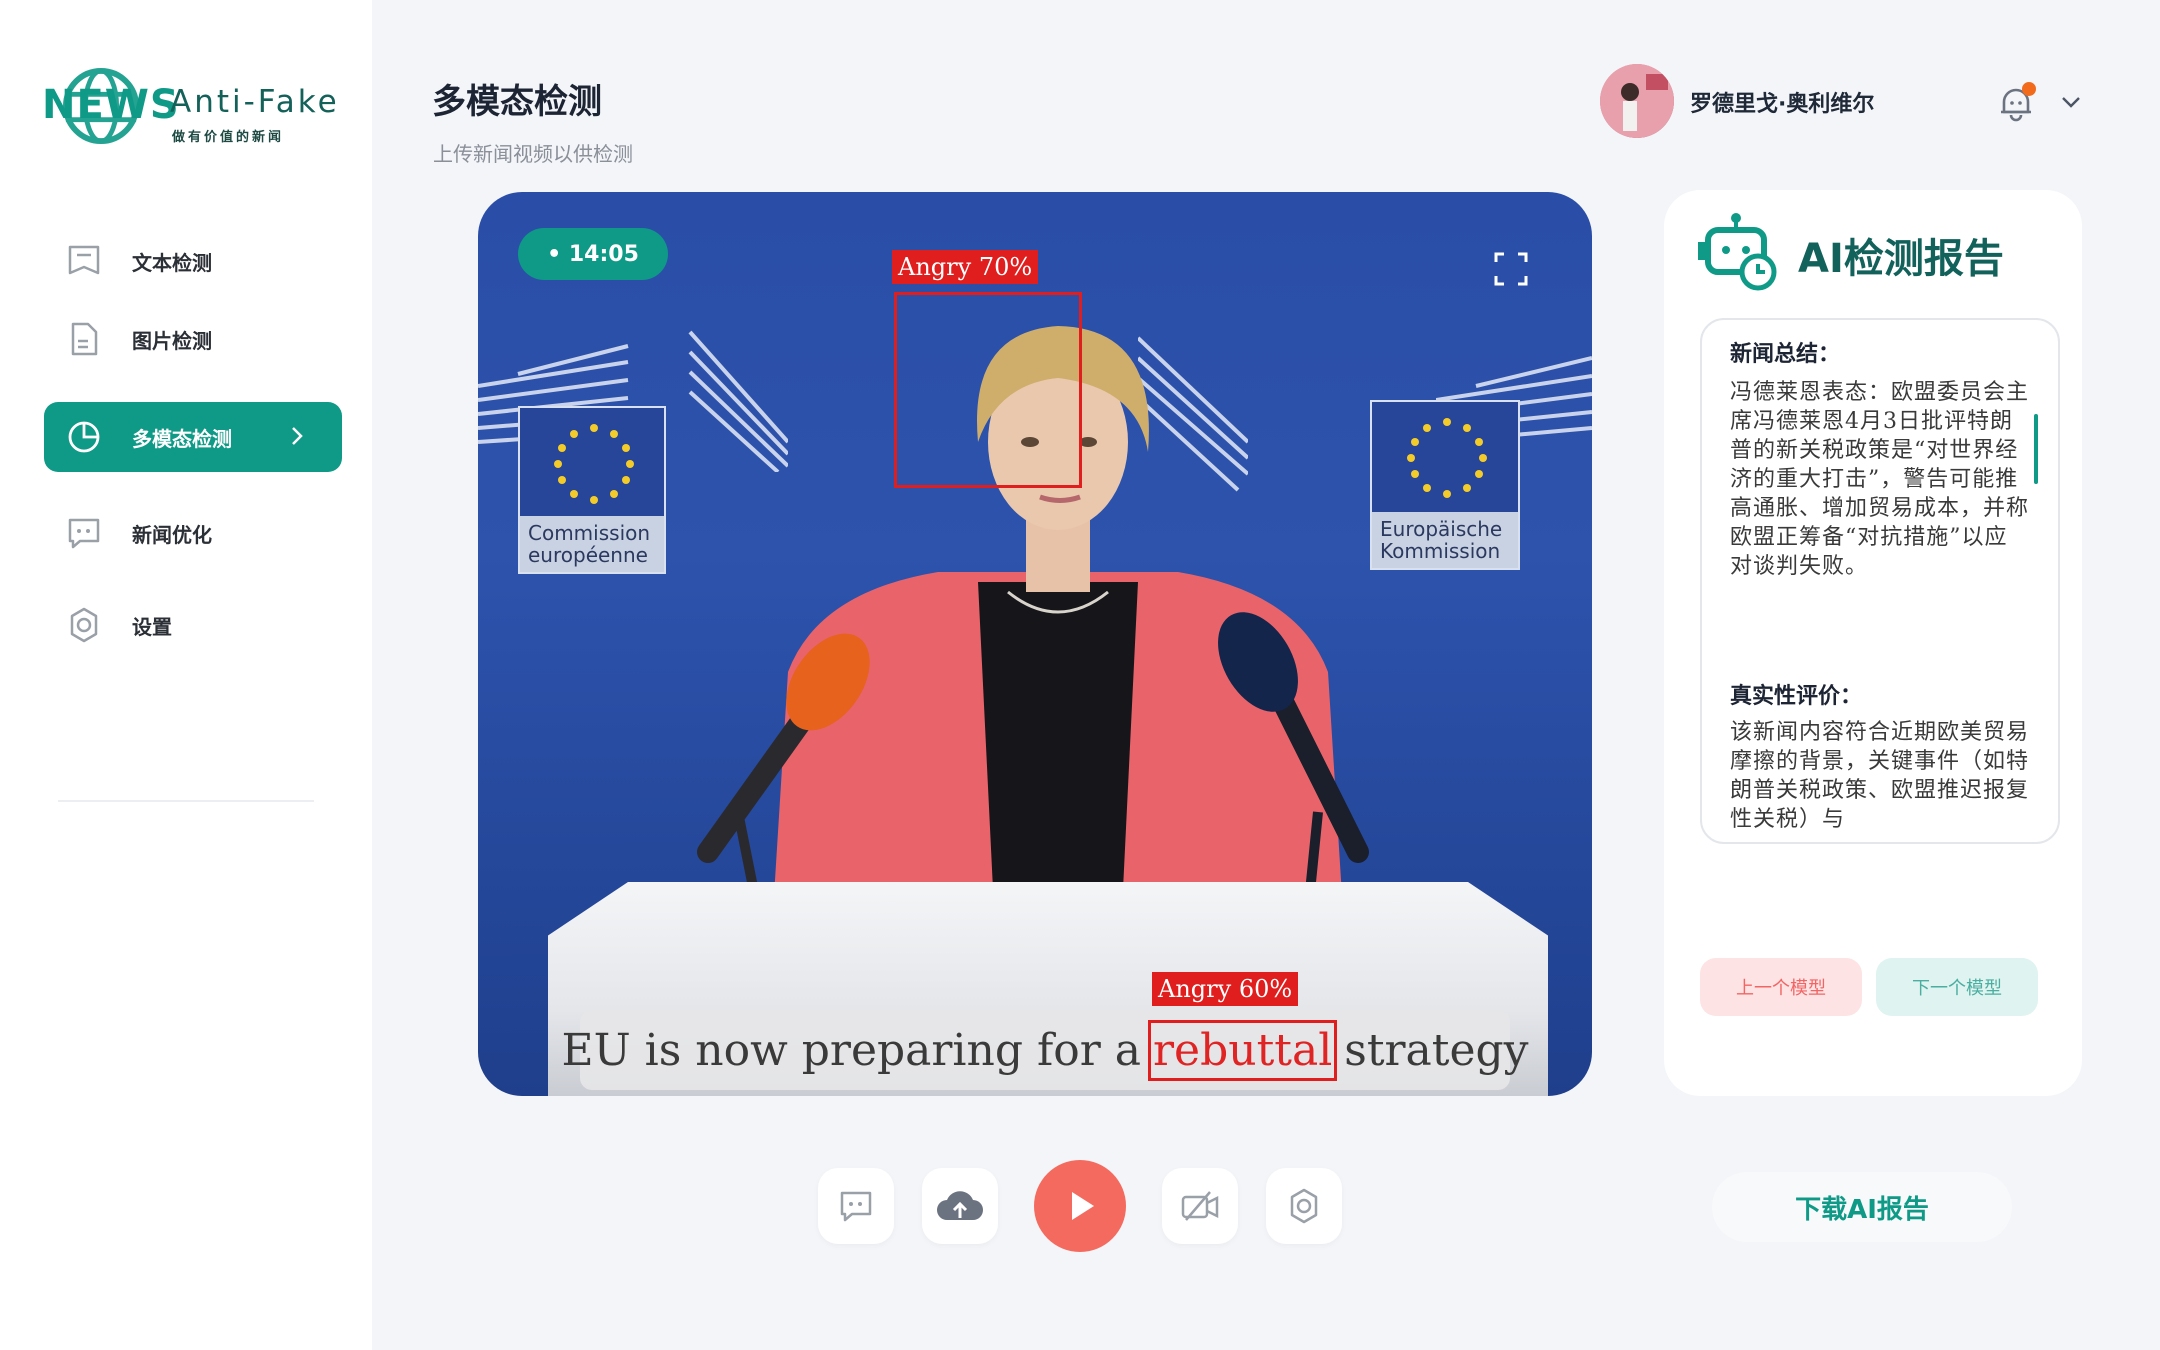  Describe the element at coordinates (193, 625) in the screenshot. I see `sidebar-item-settings: 设置` at that location.